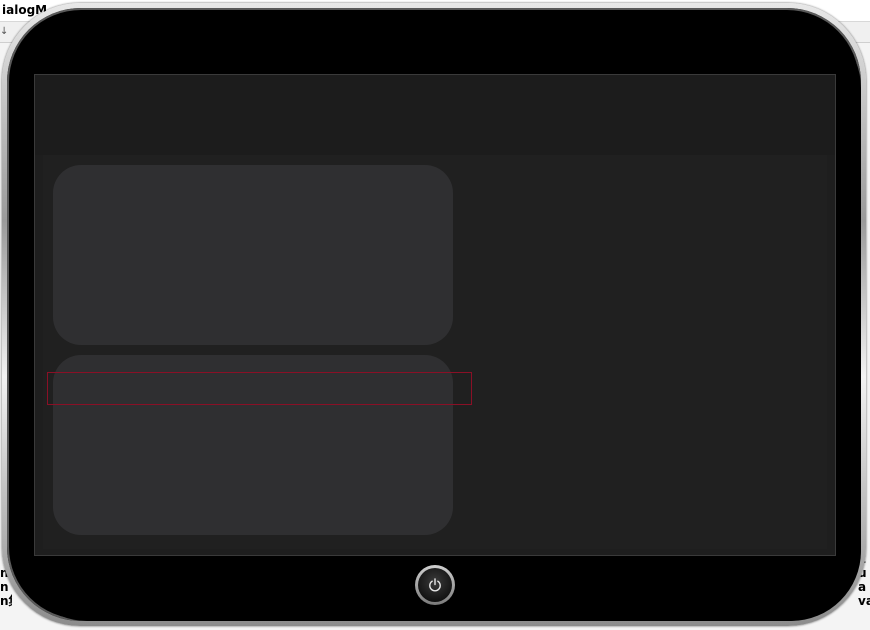 The height and width of the screenshot is (630, 870). What do you see at coordinates (253, 255) in the screenshot?
I see `card-top` at bounding box center [253, 255].